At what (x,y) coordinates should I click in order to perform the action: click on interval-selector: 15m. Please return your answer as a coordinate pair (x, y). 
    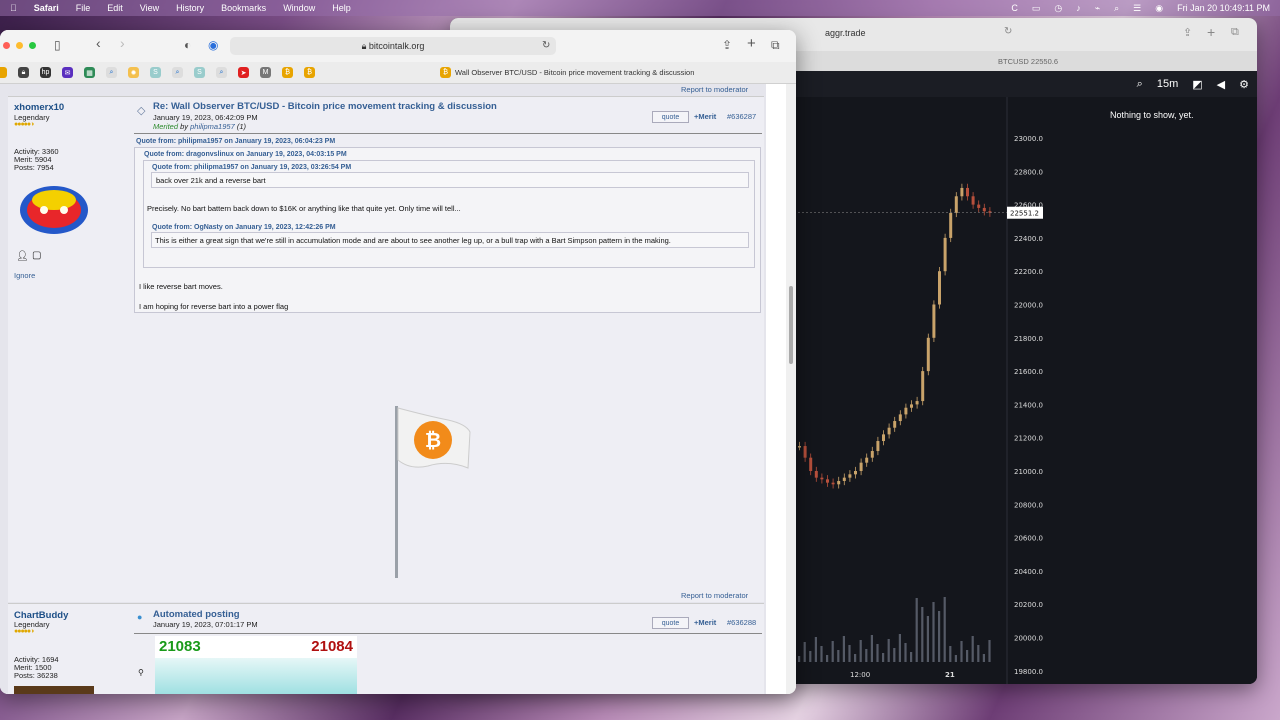
    Looking at the image, I should click on (1167, 84).